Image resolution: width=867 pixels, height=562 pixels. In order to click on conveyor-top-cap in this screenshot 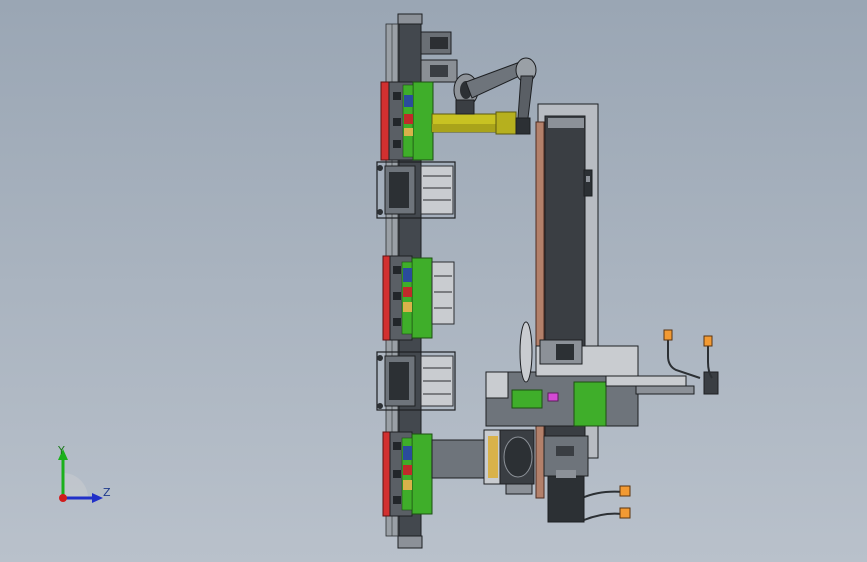, I will do `click(410, 19)`.